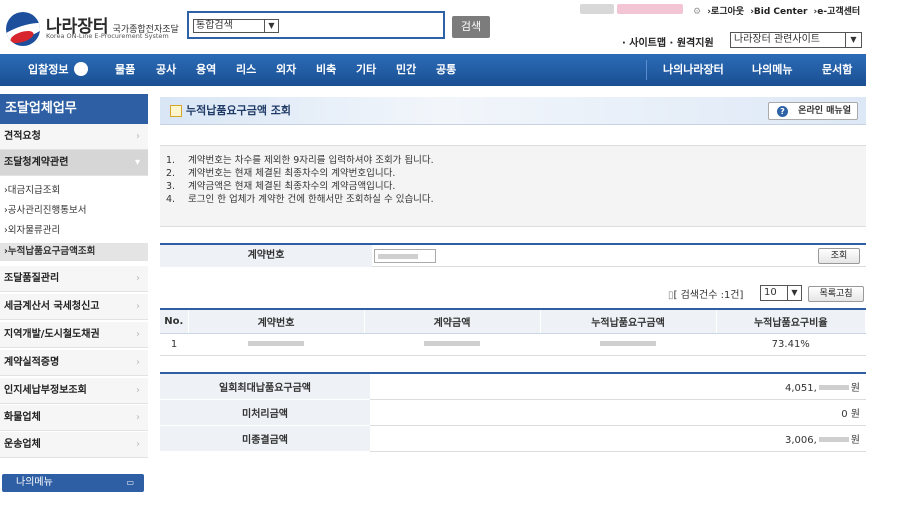  What do you see at coordinates (239, 110) in the screenshot?
I see `page-title: 누적납품요구금액 조회` at bounding box center [239, 110].